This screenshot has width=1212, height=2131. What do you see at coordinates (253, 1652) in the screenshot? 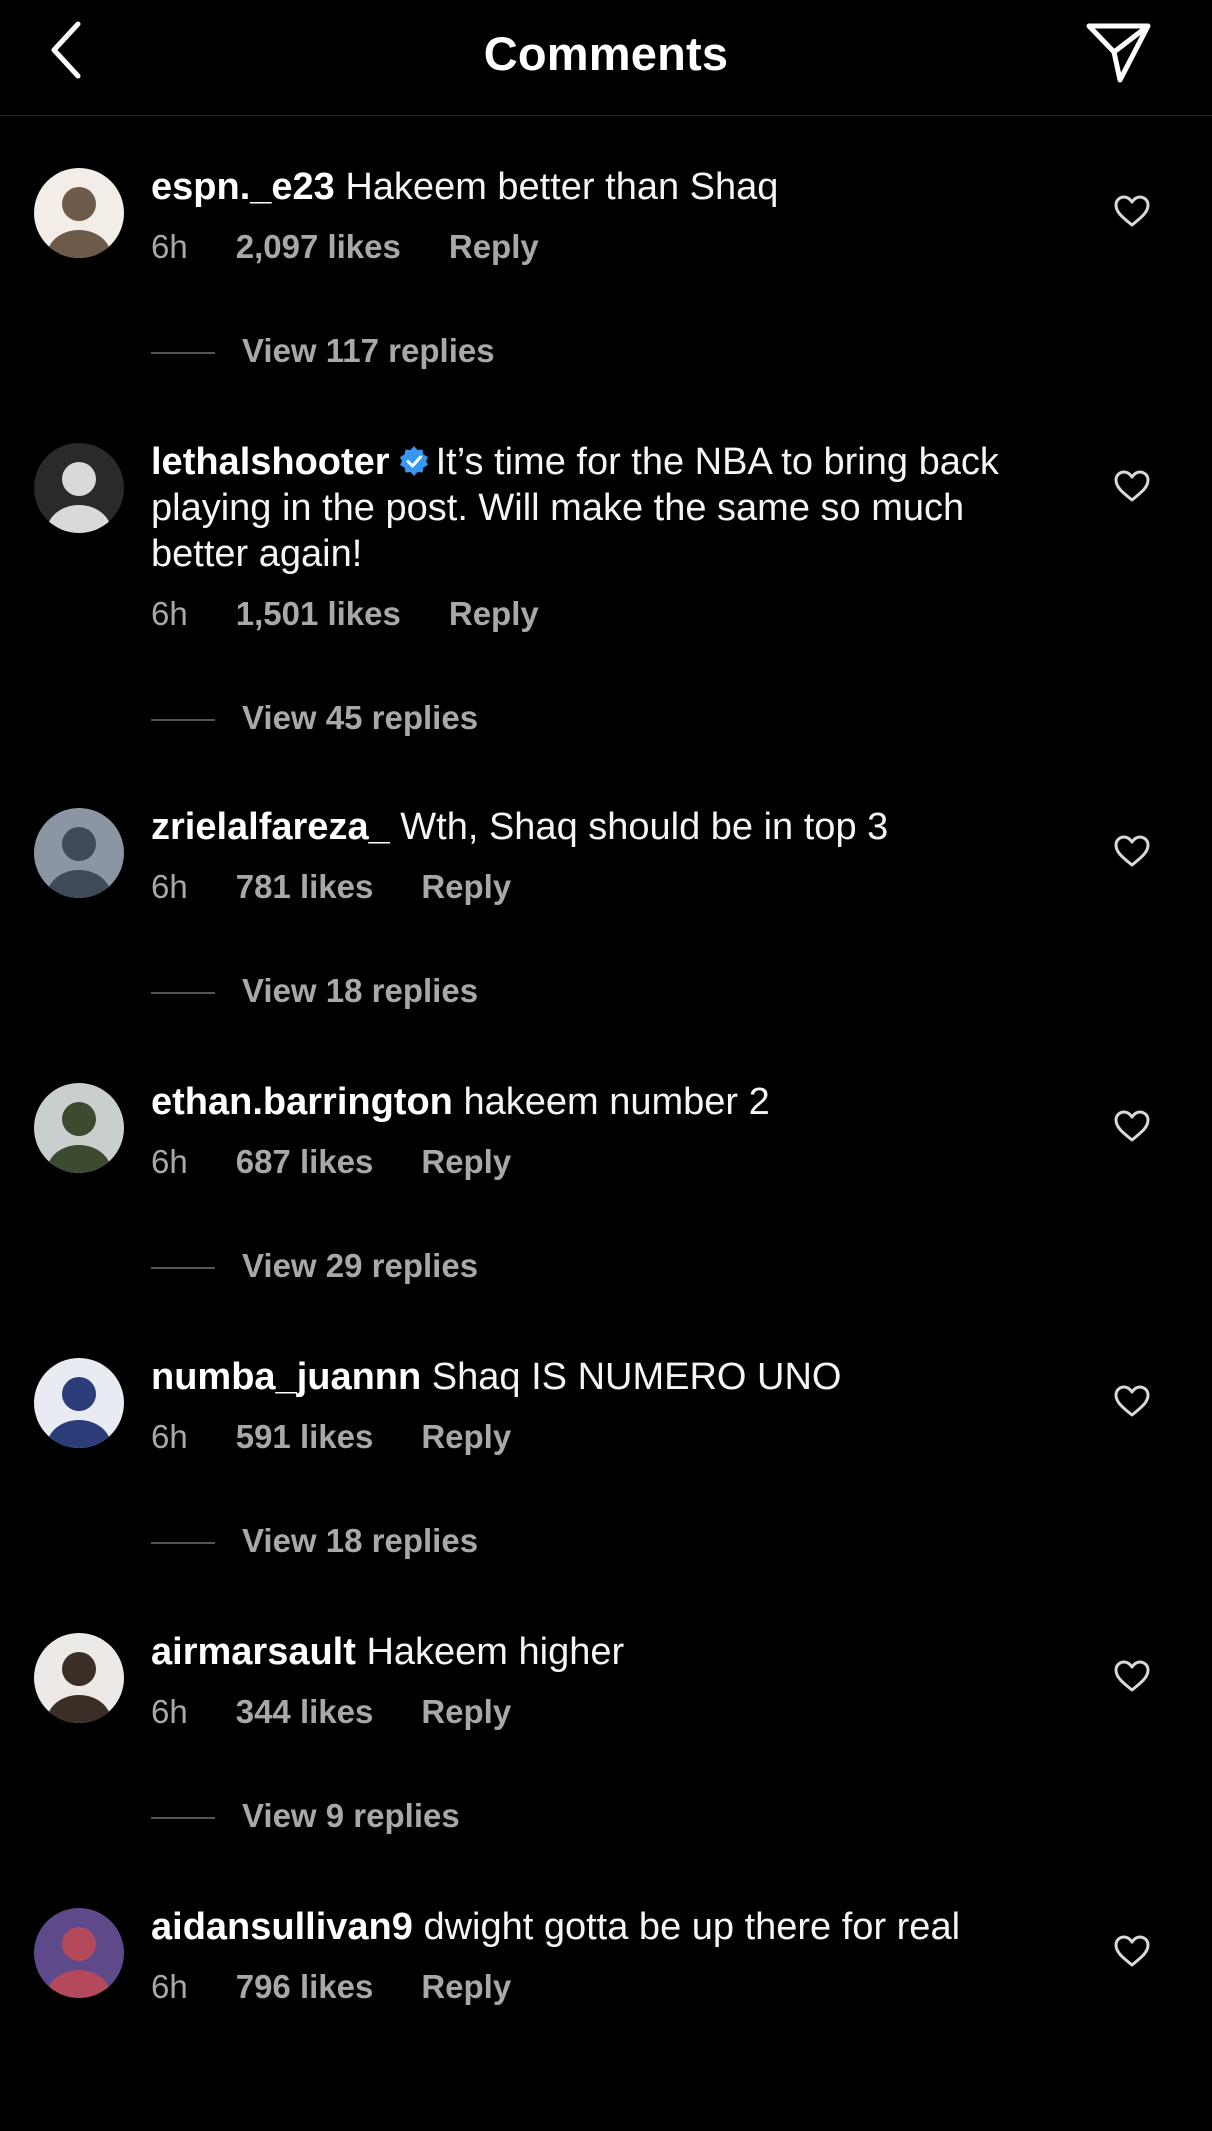
I see `comment-username: airmarsault` at bounding box center [253, 1652].